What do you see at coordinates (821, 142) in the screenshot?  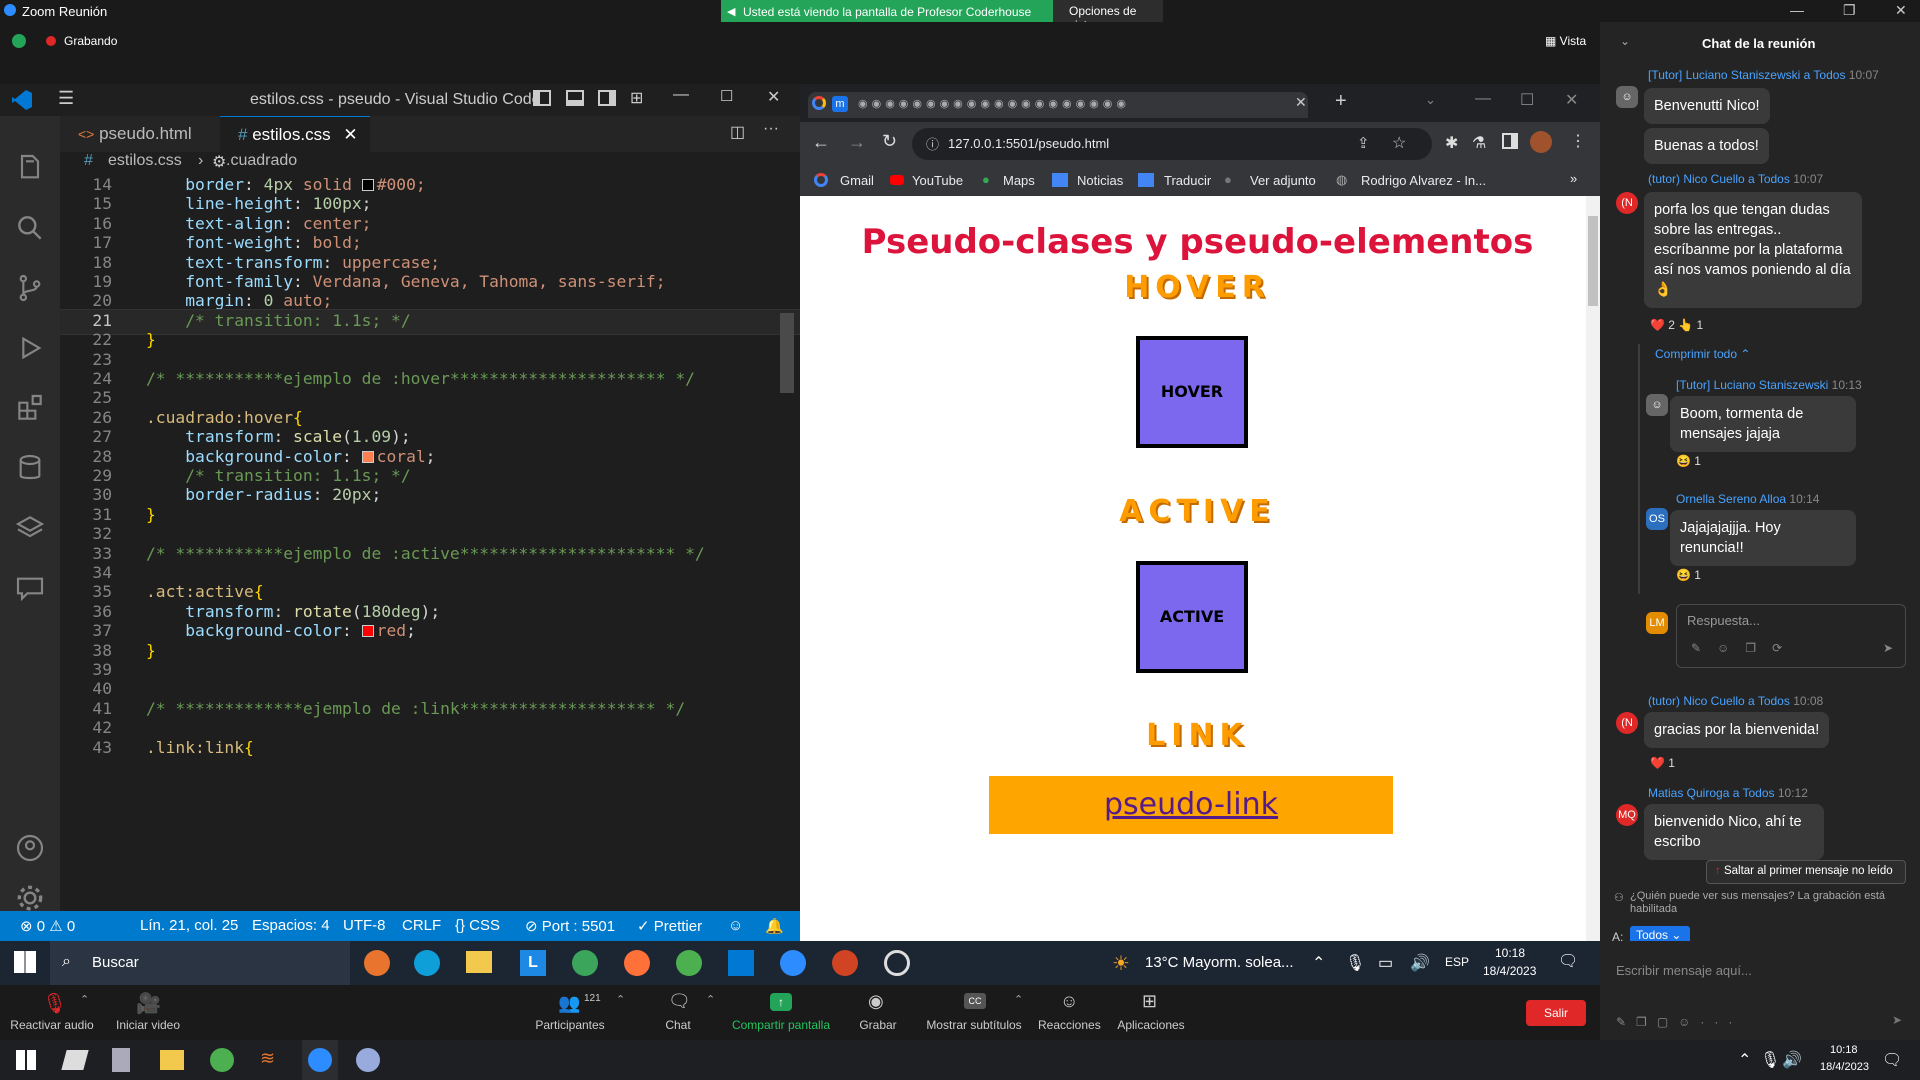 I see `back-icon: ←` at bounding box center [821, 142].